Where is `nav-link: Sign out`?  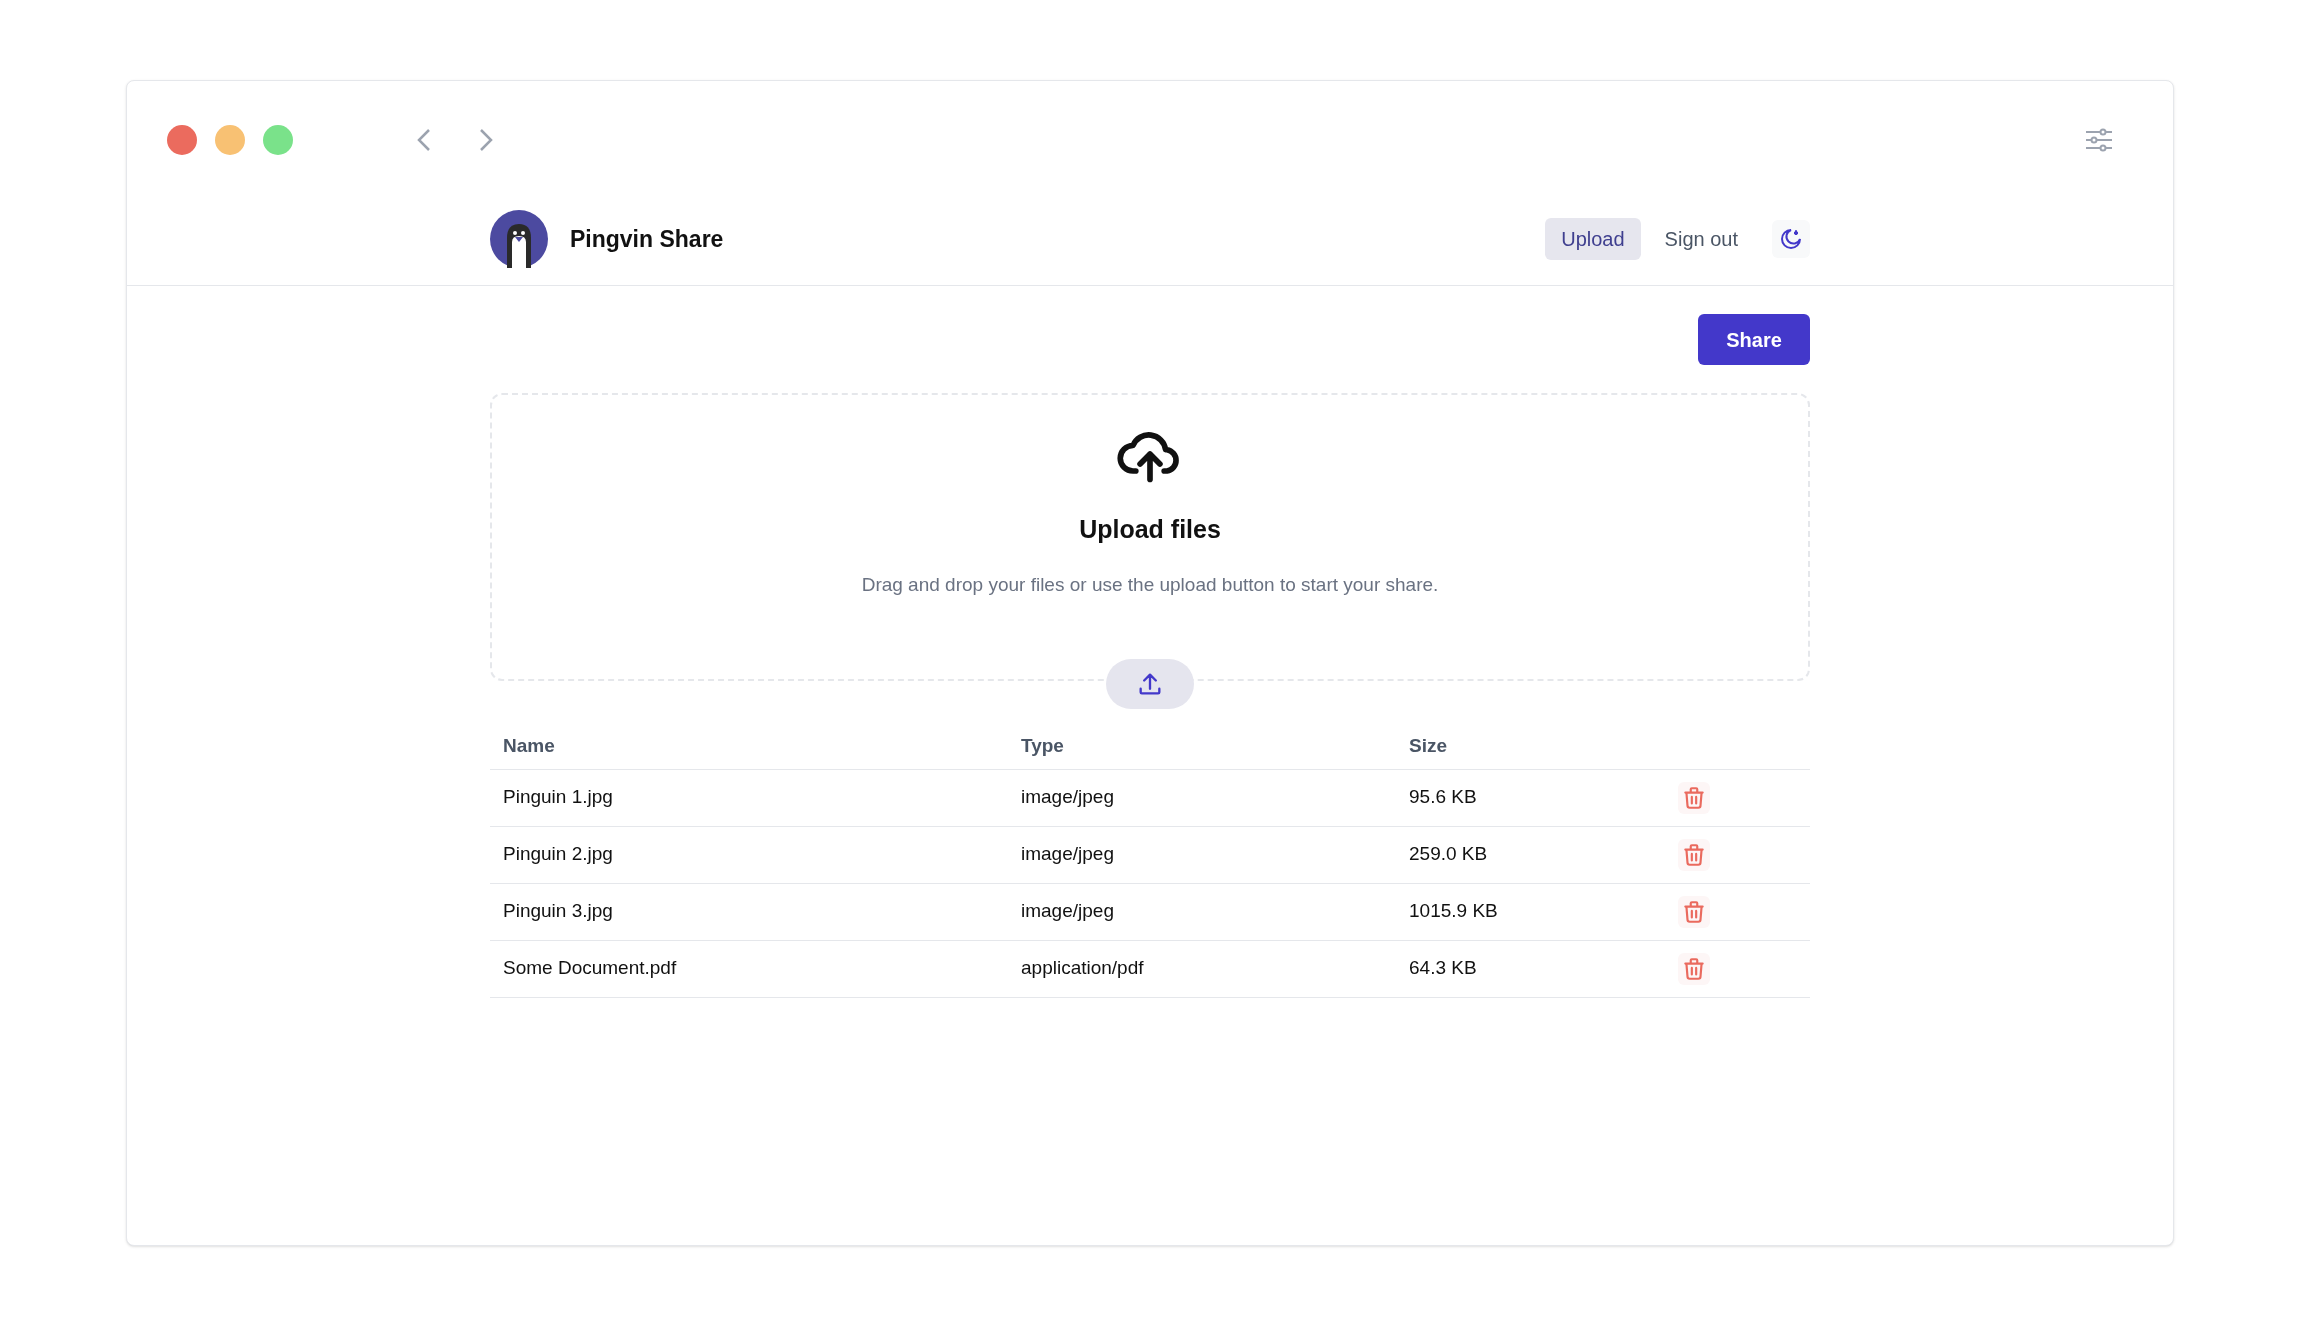 nav-link: Sign out is located at coordinates (1701, 239).